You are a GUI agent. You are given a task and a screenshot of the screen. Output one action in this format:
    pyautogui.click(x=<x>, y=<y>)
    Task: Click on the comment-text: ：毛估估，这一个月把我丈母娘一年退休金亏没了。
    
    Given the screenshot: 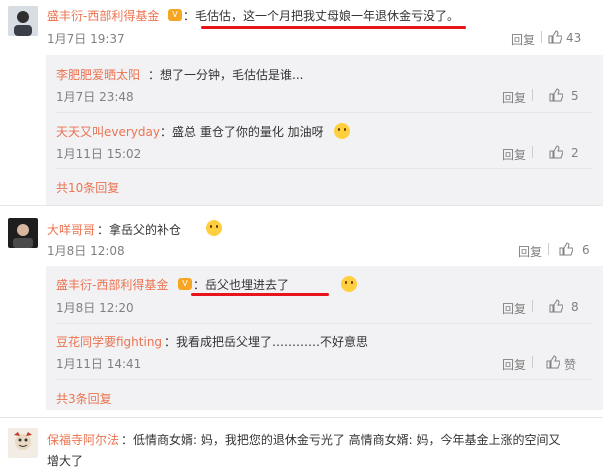 What is the action you would take?
    pyautogui.click(x=321, y=16)
    